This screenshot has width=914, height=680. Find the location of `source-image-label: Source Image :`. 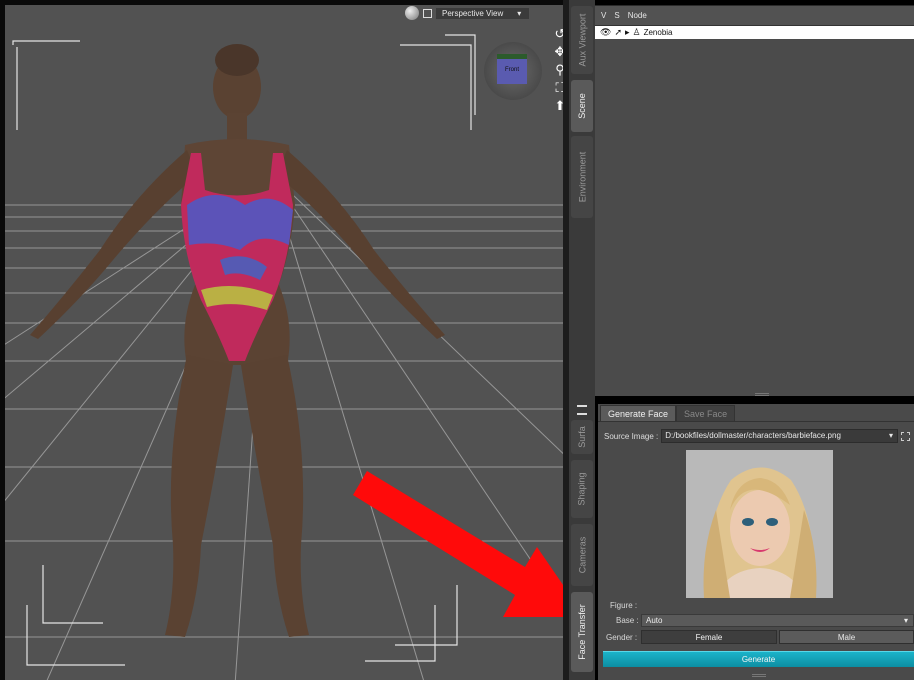

source-image-label: Source Image : is located at coordinates (631, 436).